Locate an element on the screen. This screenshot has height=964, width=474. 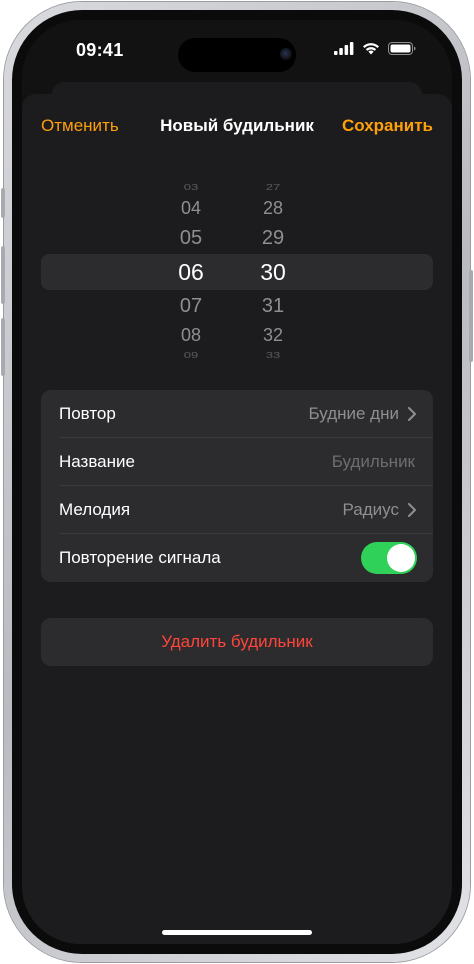
battery-icon is located at coordinates (402, 48).